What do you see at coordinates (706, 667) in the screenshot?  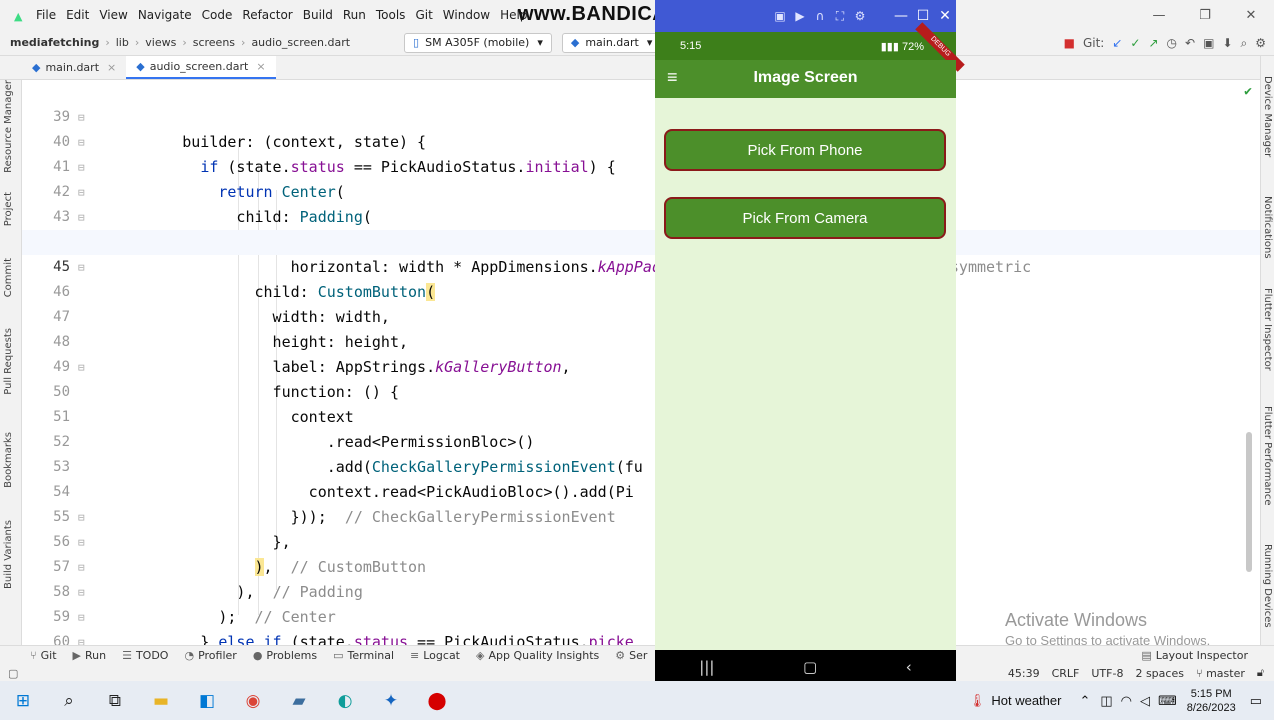 I see `recent-apps-icon: |||` at bounding box center [706, 667].